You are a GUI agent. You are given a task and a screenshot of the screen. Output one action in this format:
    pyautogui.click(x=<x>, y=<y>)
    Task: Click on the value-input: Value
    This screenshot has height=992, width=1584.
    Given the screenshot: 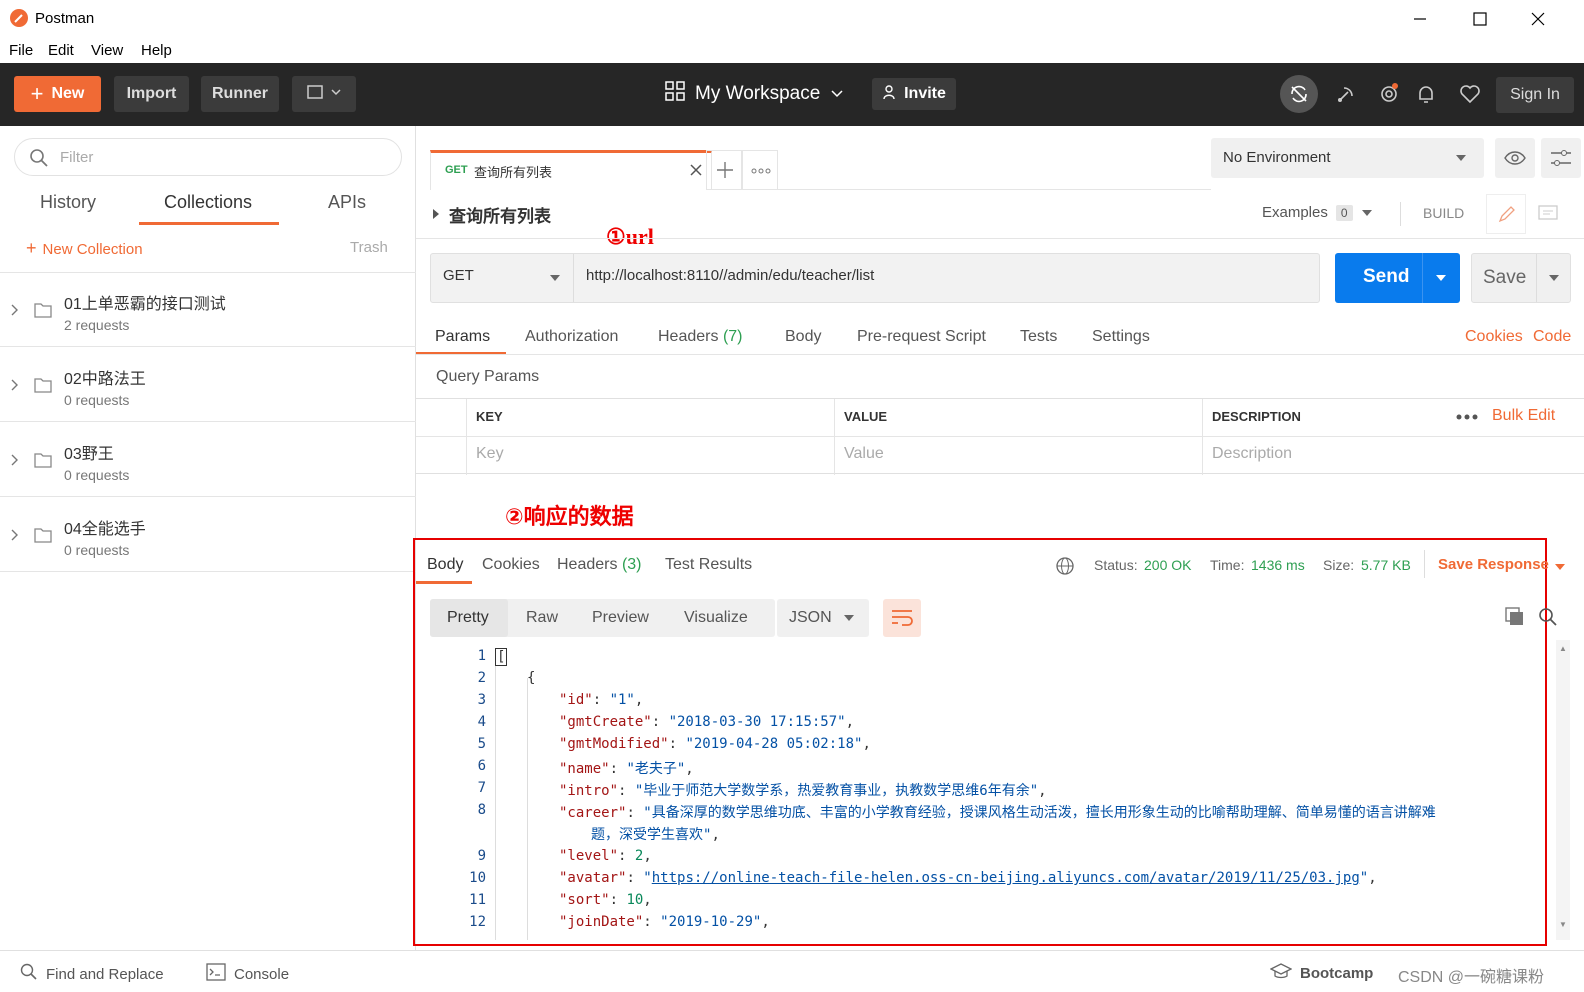 What is the action you would take?
    pyautogui.click(x=864, y=454)
    